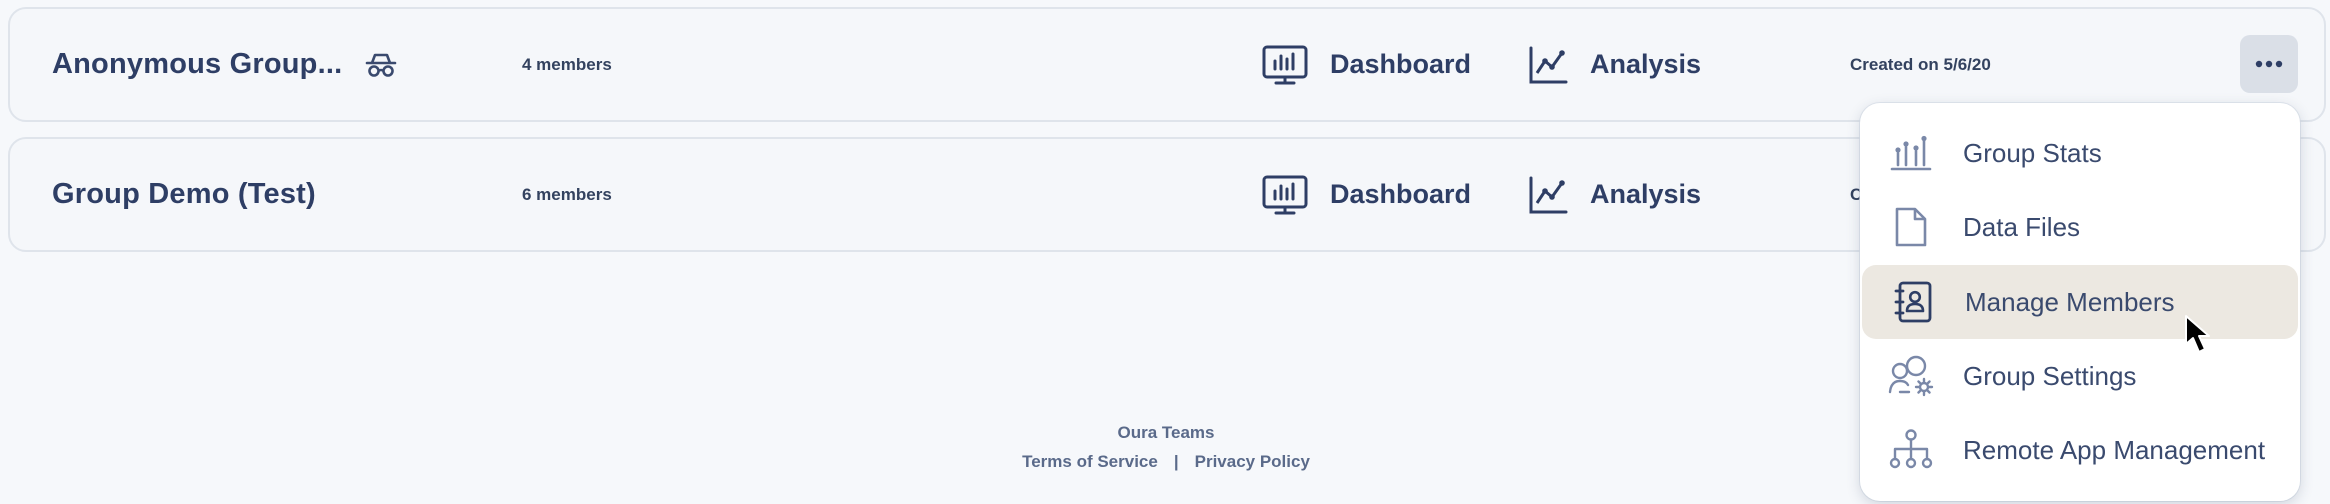 The height and width of the screenshot is (504, 2330). What do you see at coordinates (2114, 449) in the screenshot?
I see `menu-item-label: Remote App Management` at bounding box center [2114, 449].